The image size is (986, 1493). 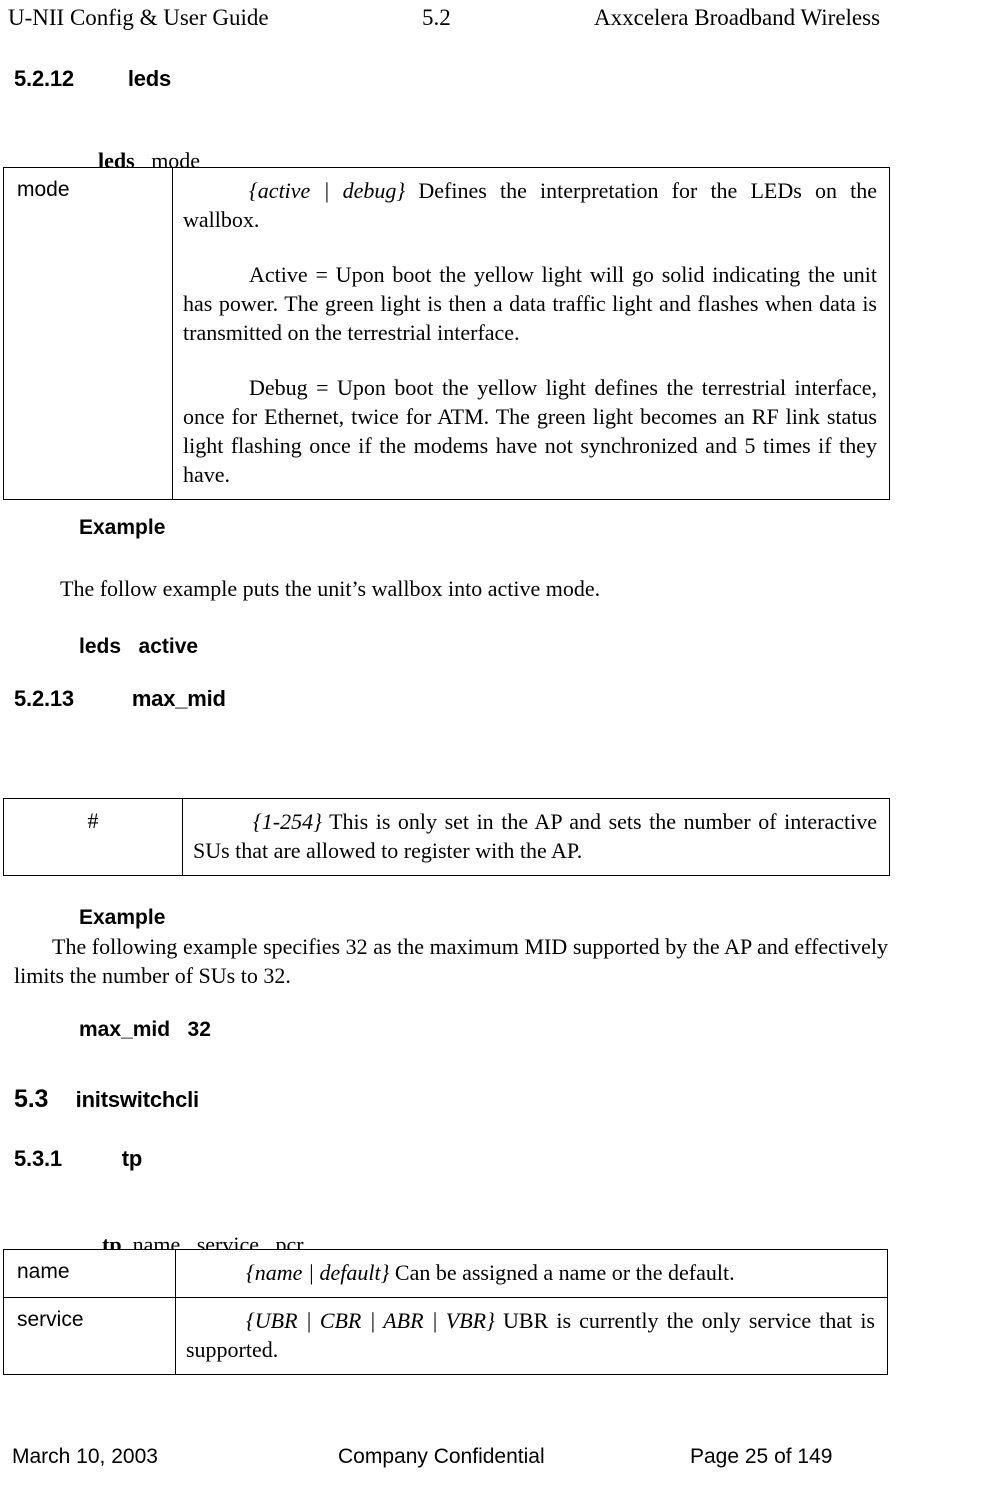 What do you see at coordinates (44, 78) in the screenshot?
I see `heading-number: 5.2.12` at bounding box center [44, 78].